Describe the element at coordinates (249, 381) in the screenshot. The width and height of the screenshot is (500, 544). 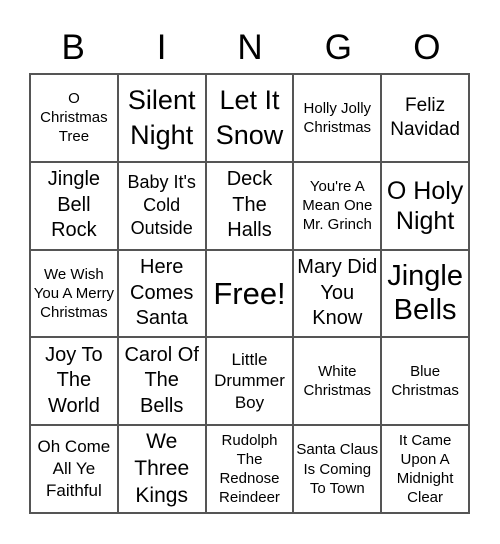
I see `bingo-cell: Little Drummer Boy` at that location.